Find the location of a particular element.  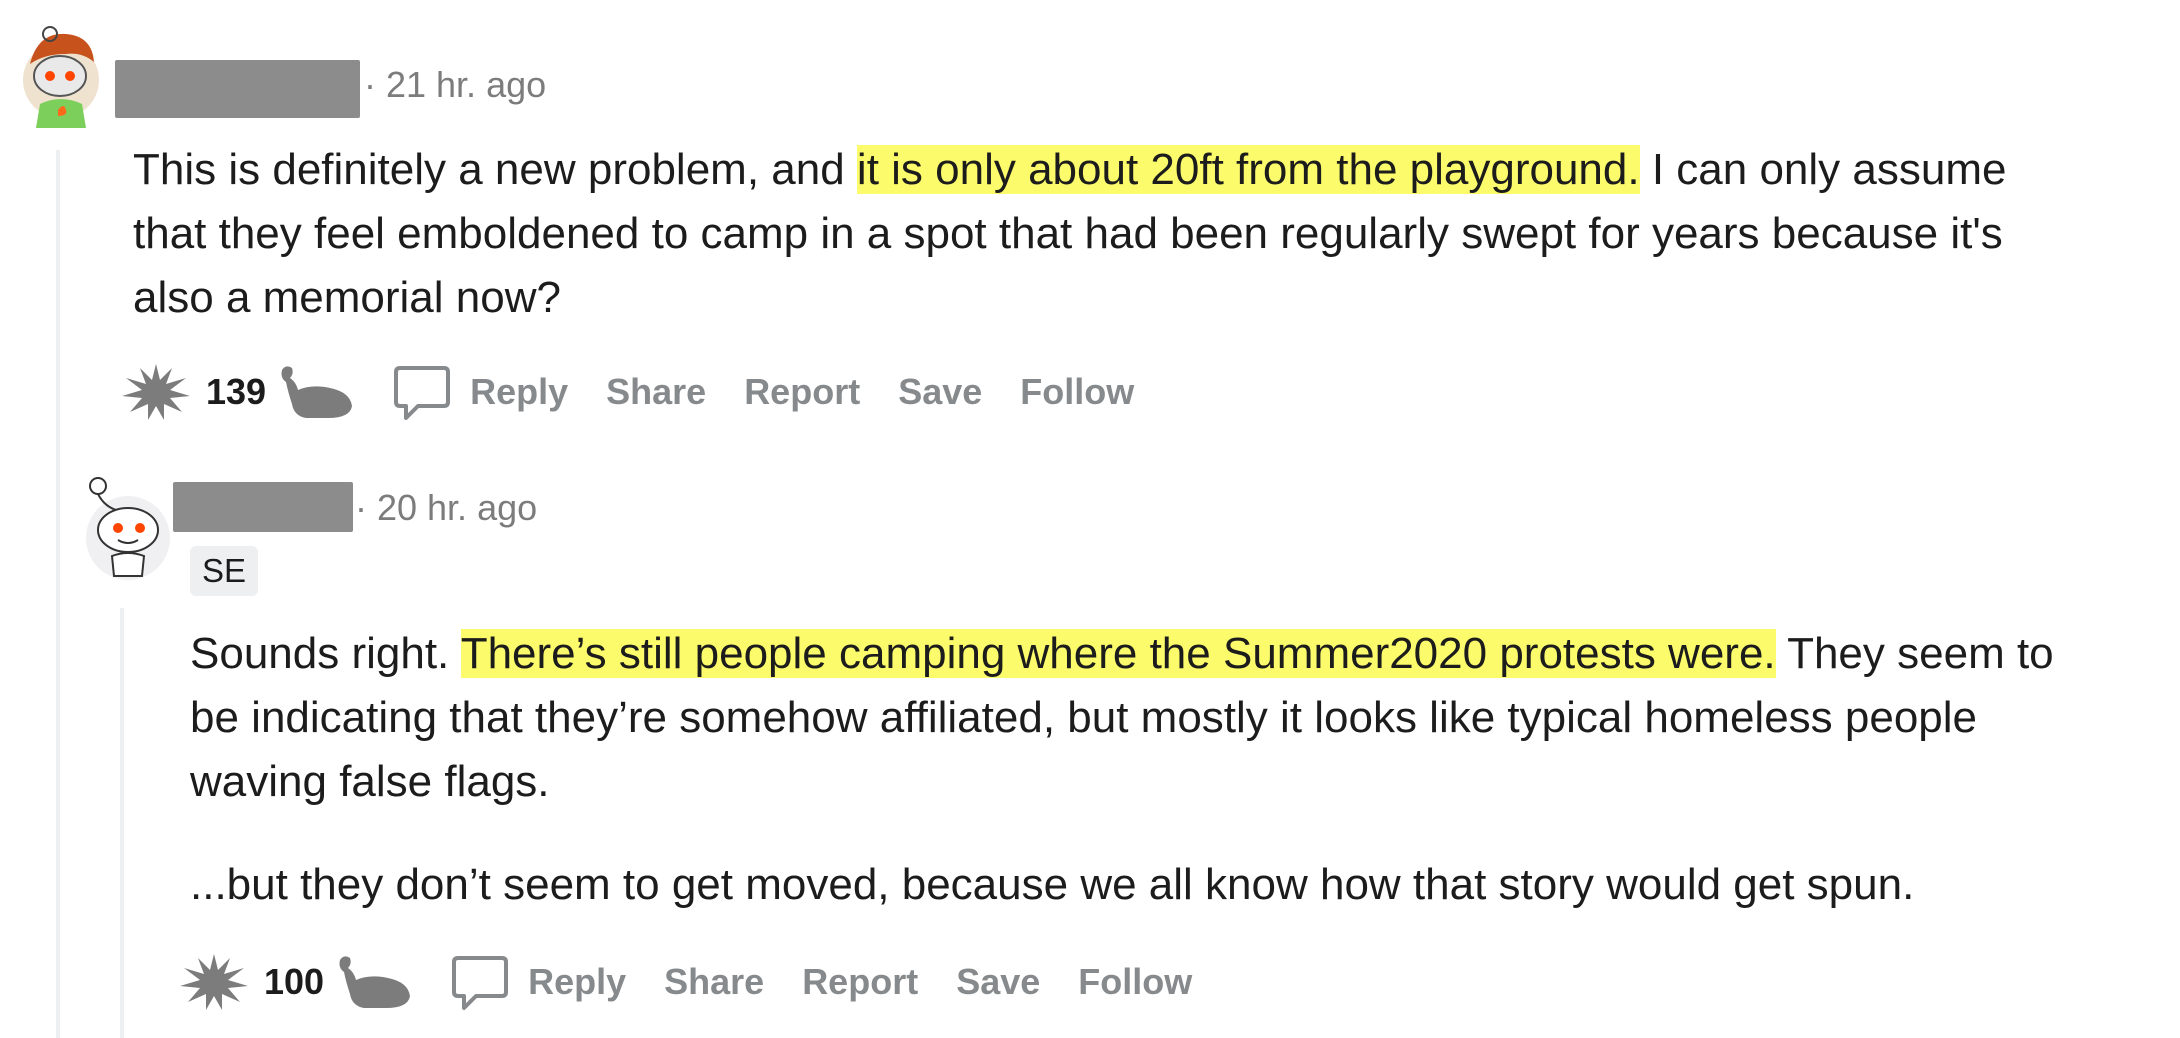

comment-actions: 100 Reply Share Report Save Follow is located at coordinates (704, 982).